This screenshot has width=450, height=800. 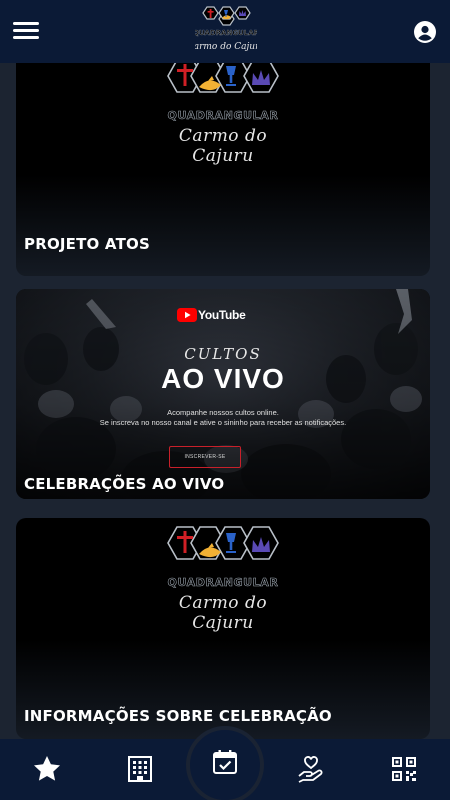 What do you see at coordinates (205, 457) in the screenshot?
I see `subscribe-button: INSCREVER-SE` at bounding box center [205, 457].